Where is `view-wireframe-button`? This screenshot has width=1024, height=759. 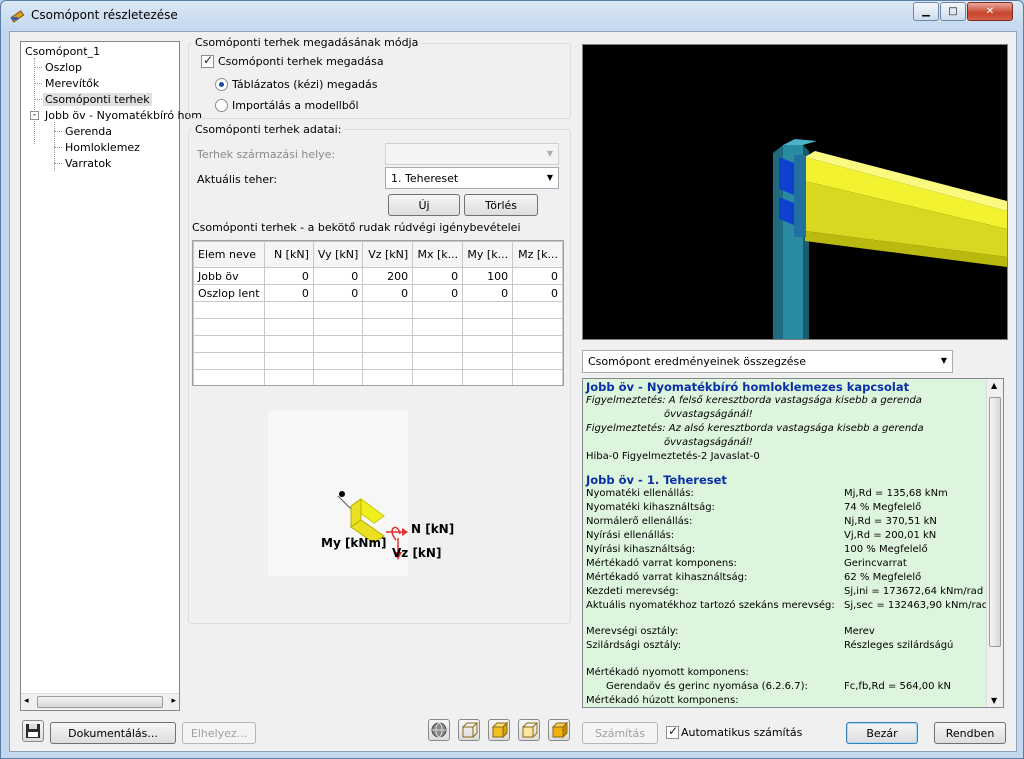 view-wireframe-button is located at coordinates (469, 730).